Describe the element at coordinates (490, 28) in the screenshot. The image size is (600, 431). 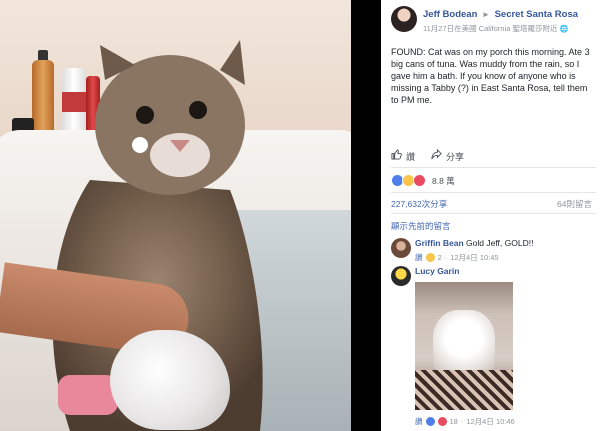
I see `post-timestamp: 11月27日在美國 California 聖塔羅莎附近` at that location.